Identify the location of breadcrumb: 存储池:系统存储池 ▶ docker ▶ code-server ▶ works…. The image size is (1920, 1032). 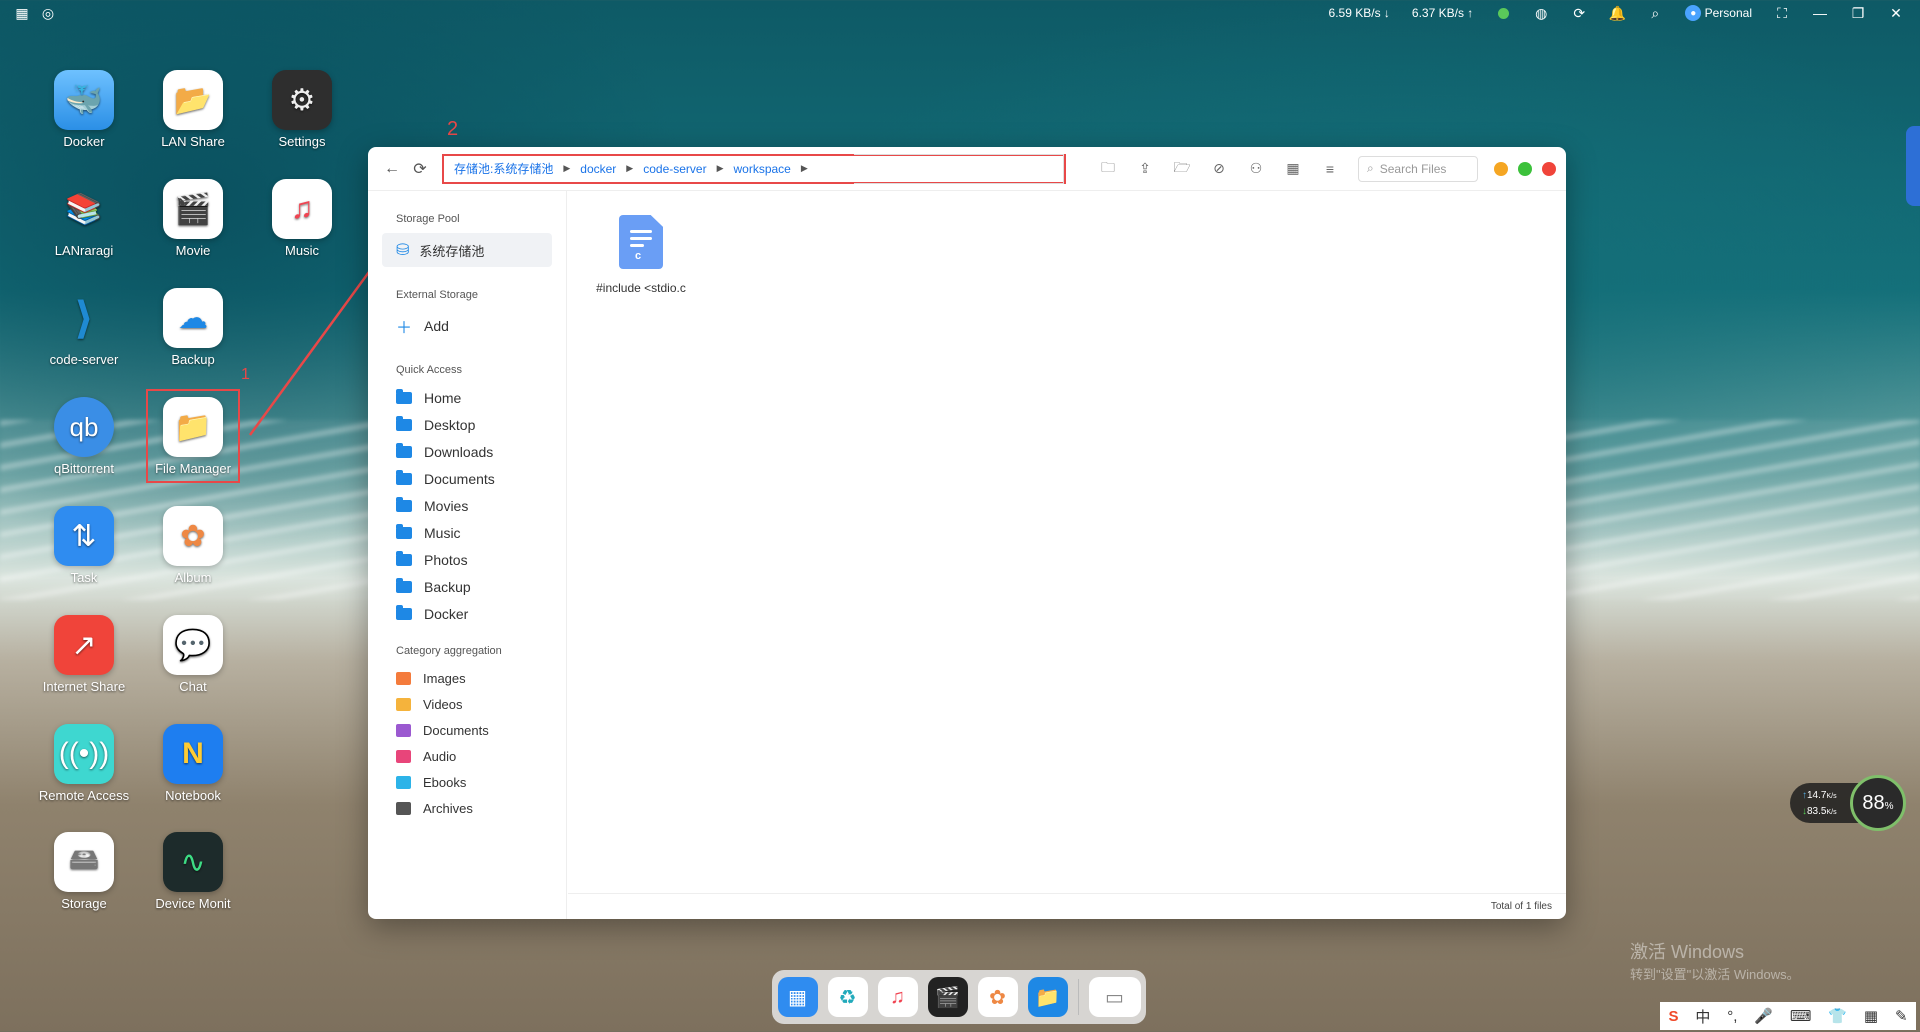
(754, 168).